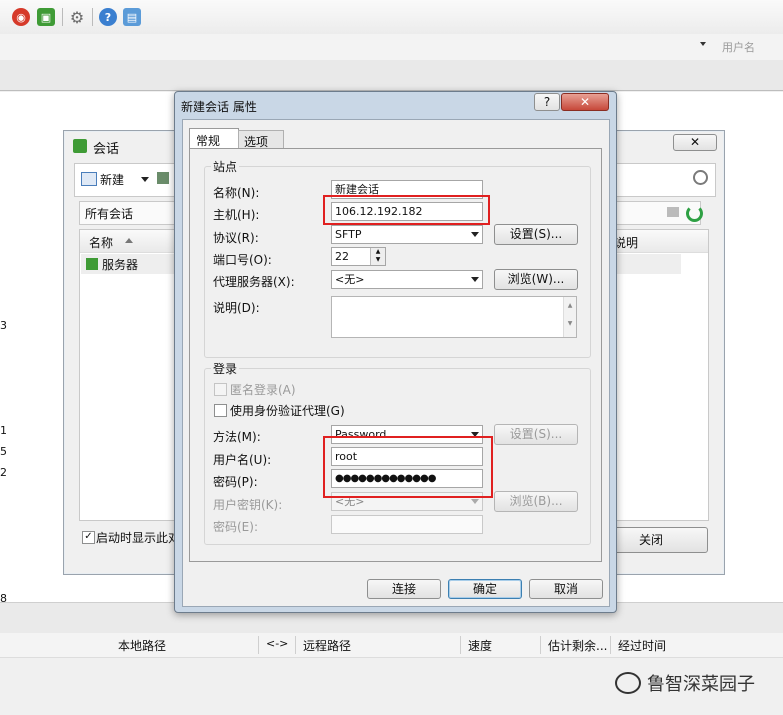 This screenshot has height=715, width=783. I want to click on session-close-button: ✕, so click(695, 142).